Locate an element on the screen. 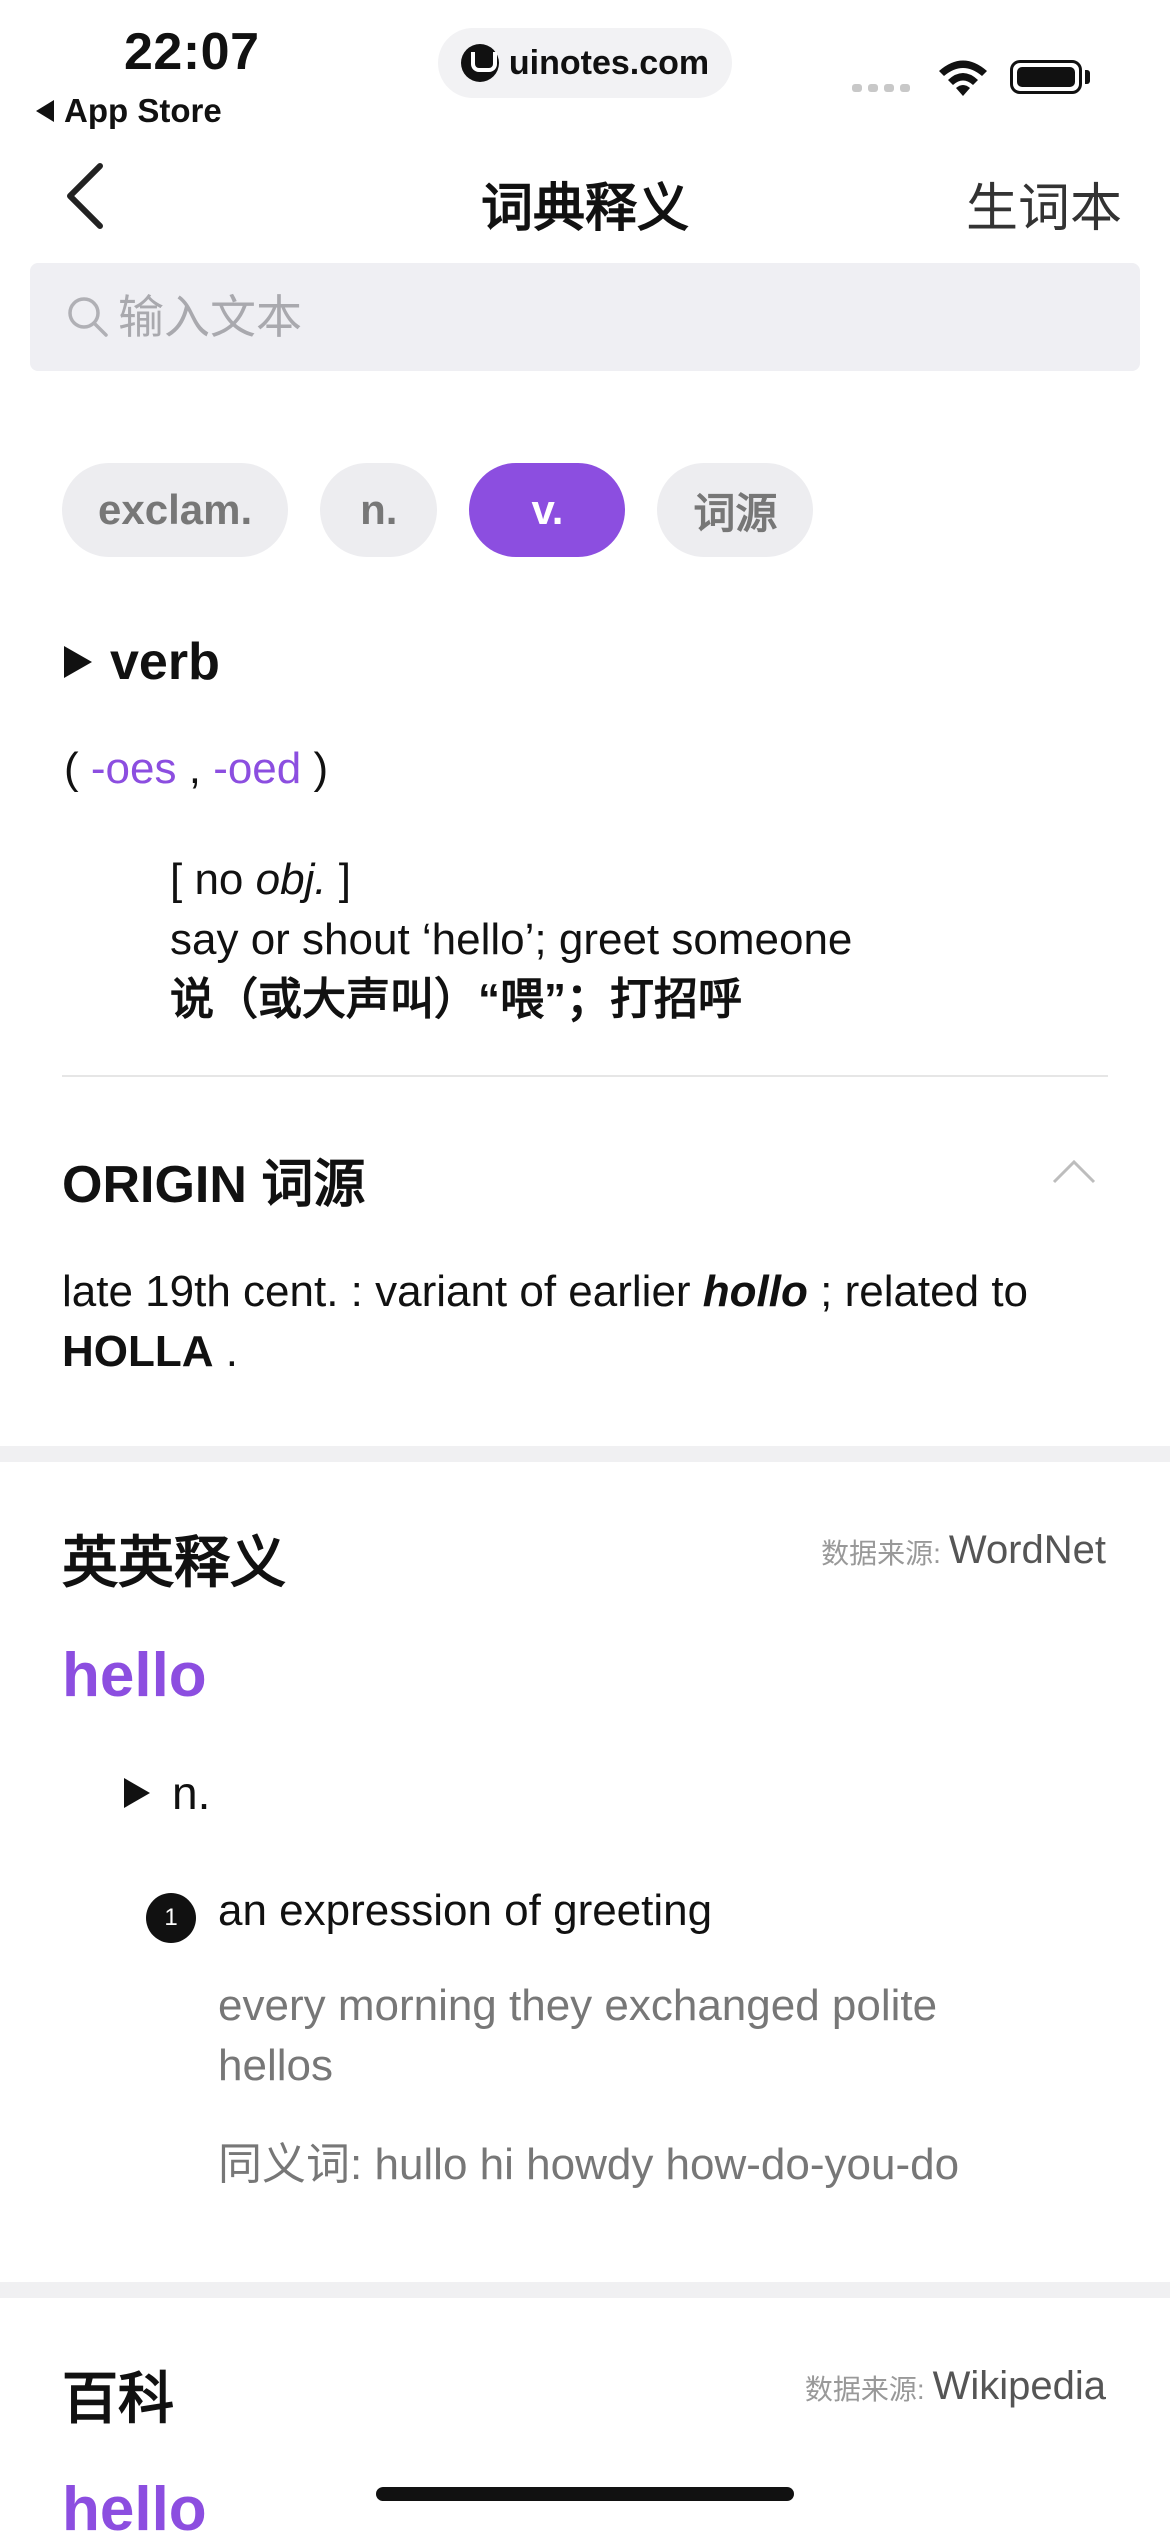  back-triangle-icon is located at coordinates (45, 111).